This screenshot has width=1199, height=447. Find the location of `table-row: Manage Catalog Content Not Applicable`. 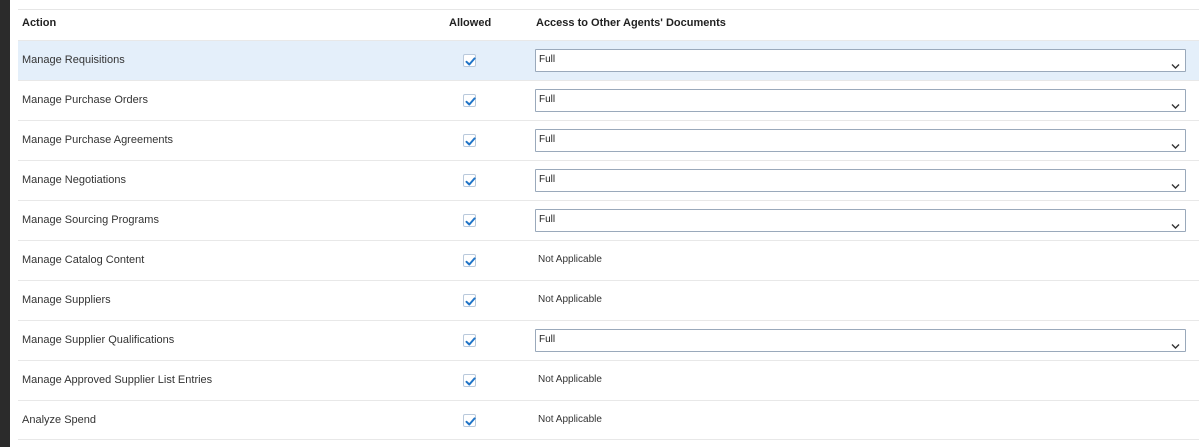

table-row: Manage Catalog Content Not Applicable is located at coordinates (608, 260).